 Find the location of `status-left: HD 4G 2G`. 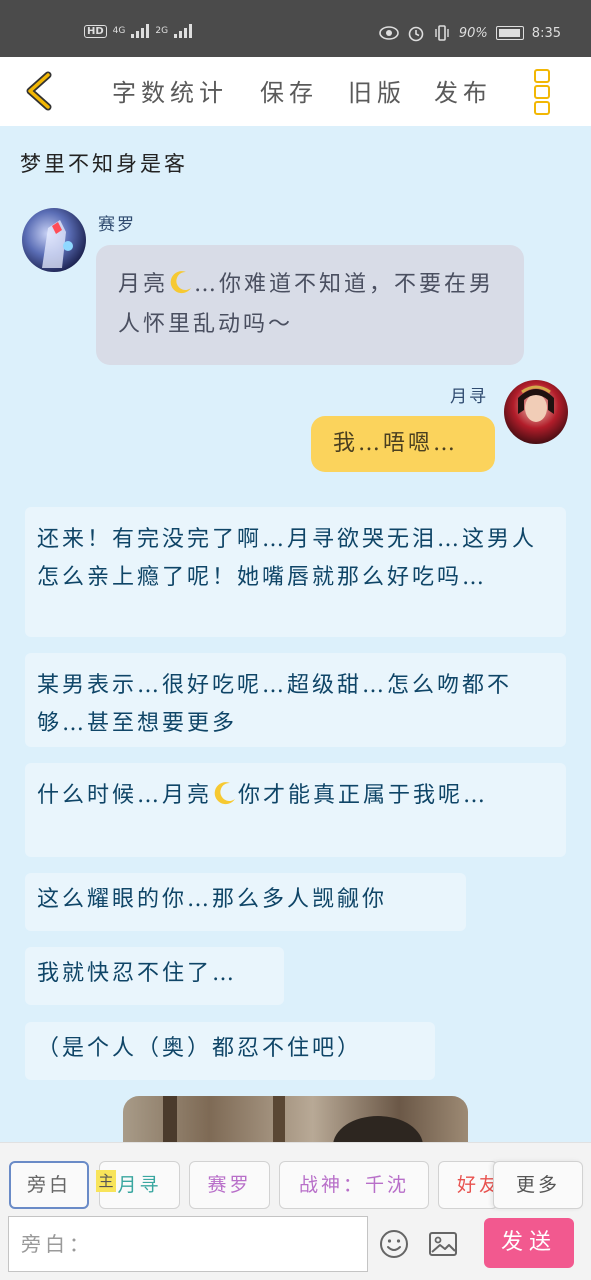

status-left: HD 4G 2G is located at coordinates (138, 31).